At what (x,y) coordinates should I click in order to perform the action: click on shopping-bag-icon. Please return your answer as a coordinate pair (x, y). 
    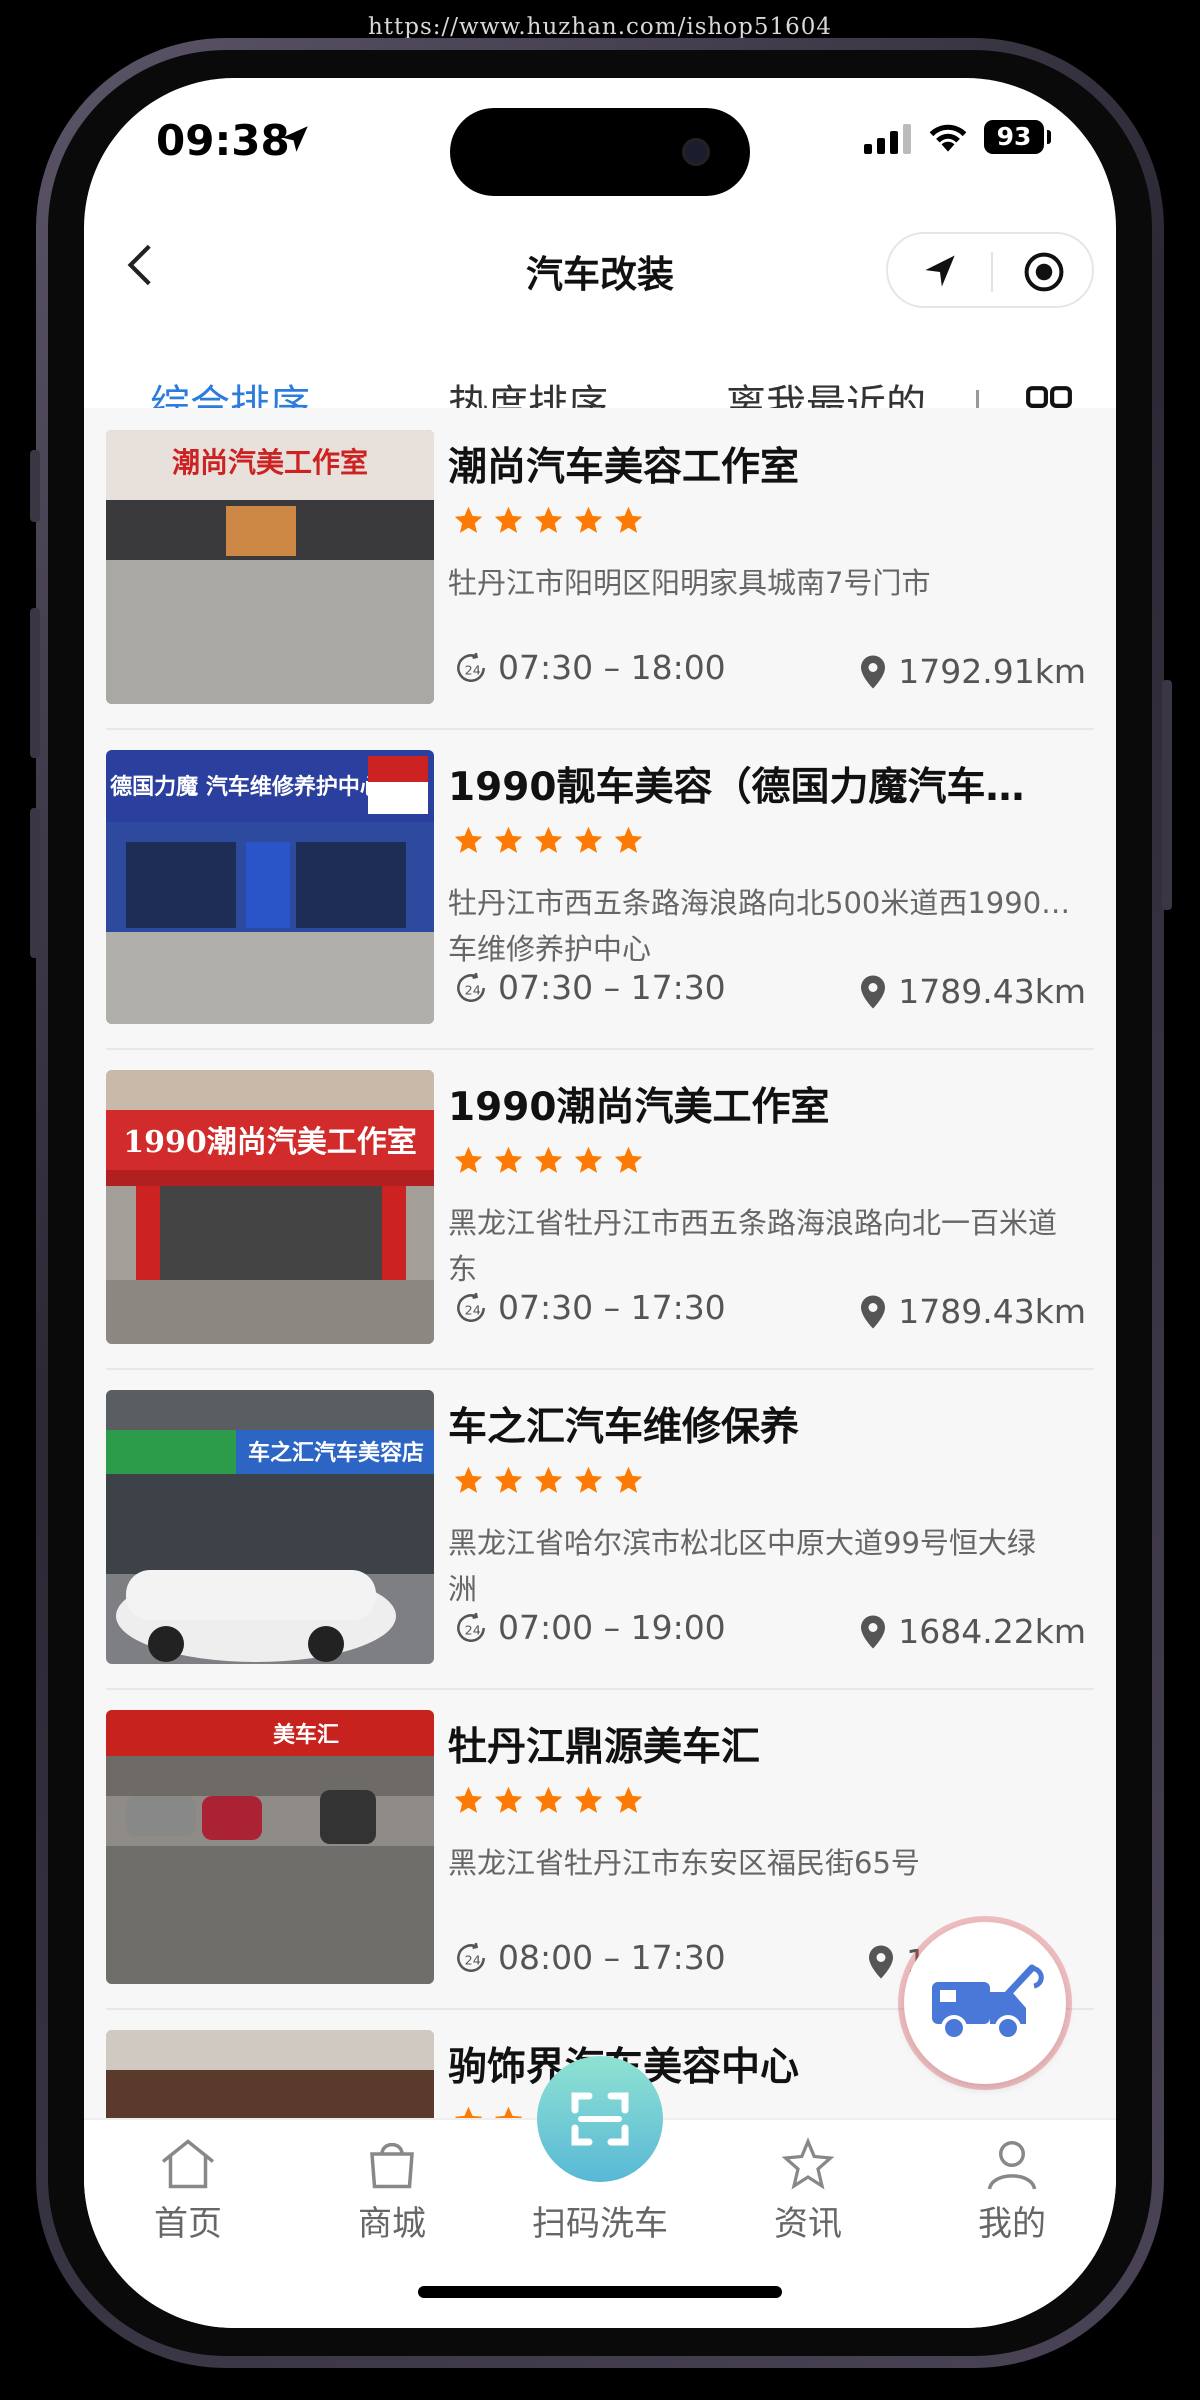
    Looking at the image, I should click on (392, 2165).